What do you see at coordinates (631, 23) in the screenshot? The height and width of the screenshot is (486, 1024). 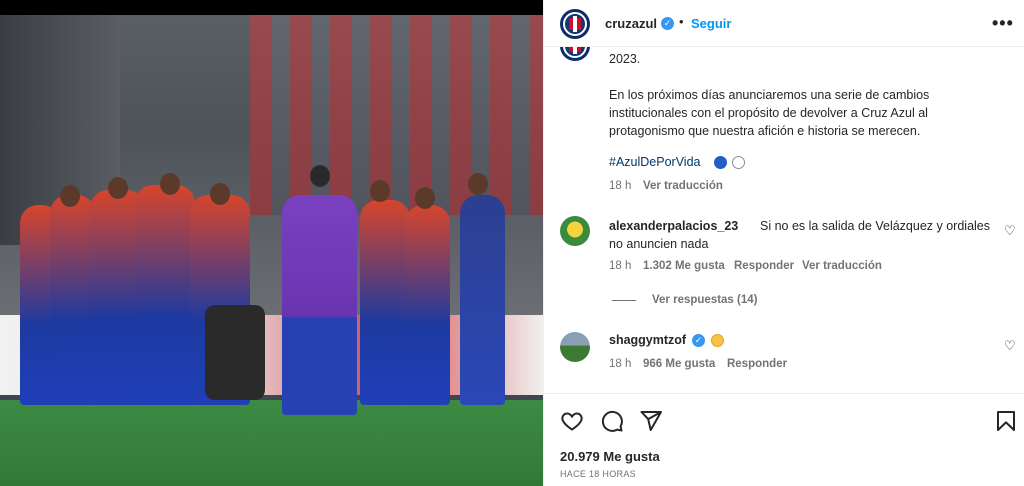 I see `account-username: cruzazul` at bounding box center [631, 23].